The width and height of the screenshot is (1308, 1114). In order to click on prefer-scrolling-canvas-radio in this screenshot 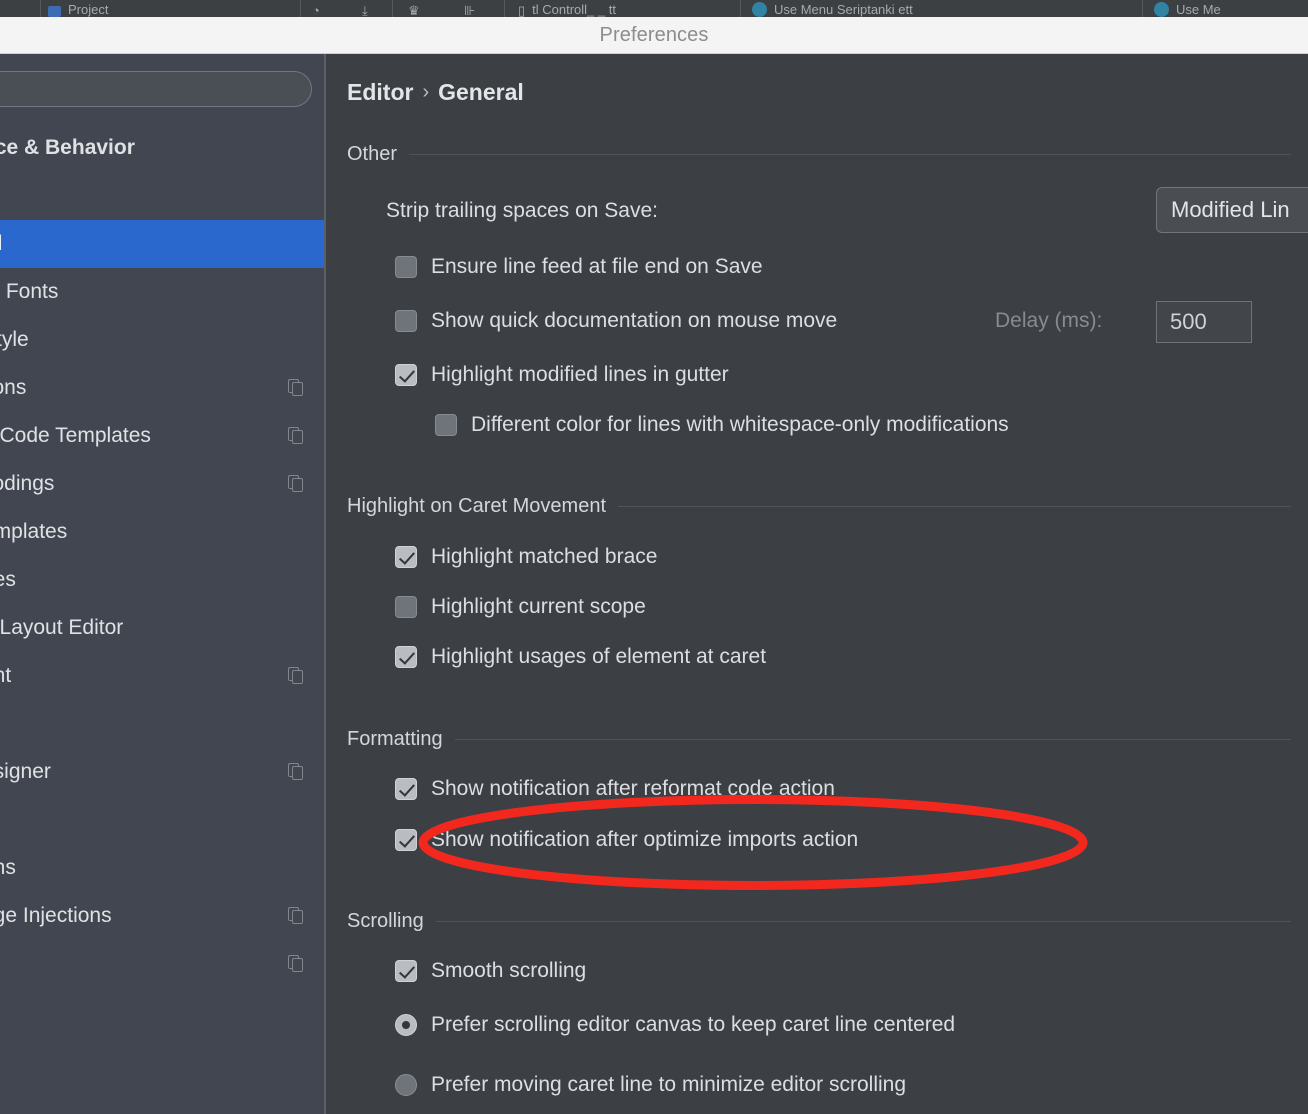, I will do `click(406, 1025)`.